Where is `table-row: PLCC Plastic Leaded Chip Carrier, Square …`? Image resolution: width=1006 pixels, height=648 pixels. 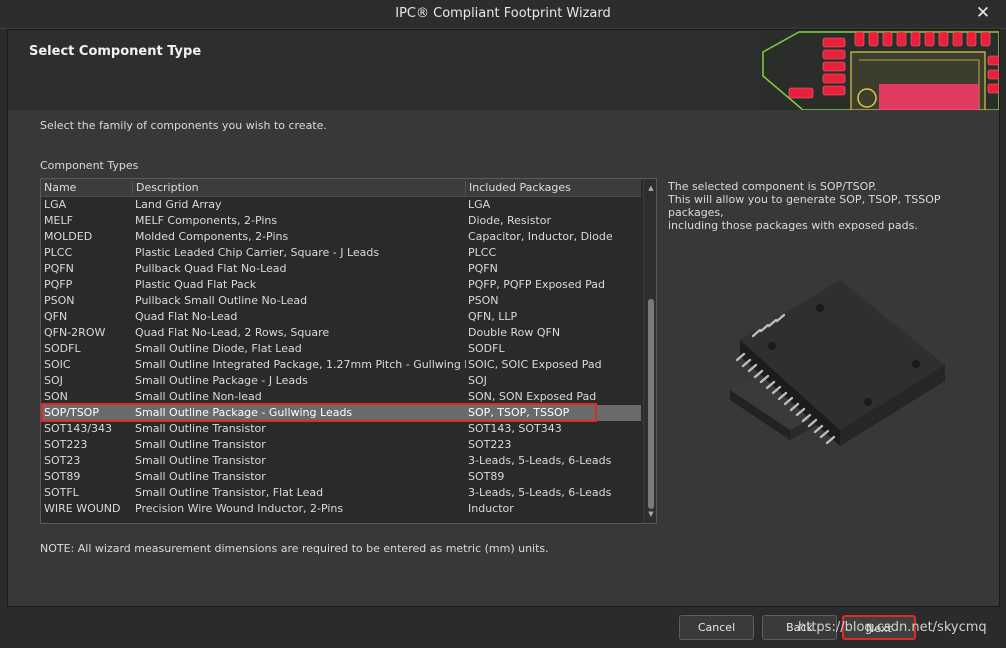
table-row: PLCC Plastic Leaded Chip Carrier, Square … is located at coordinates (341, 253).